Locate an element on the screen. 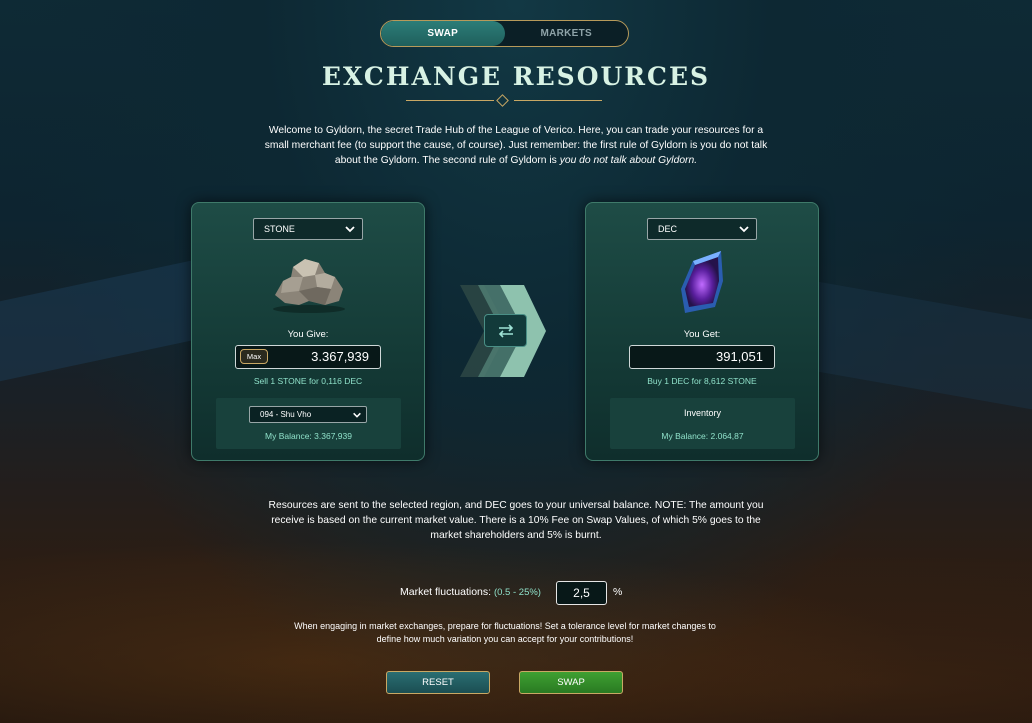 This screenshot has height=723, width=1032. get-resource-select: DEC is located at coordinates (702, 229).